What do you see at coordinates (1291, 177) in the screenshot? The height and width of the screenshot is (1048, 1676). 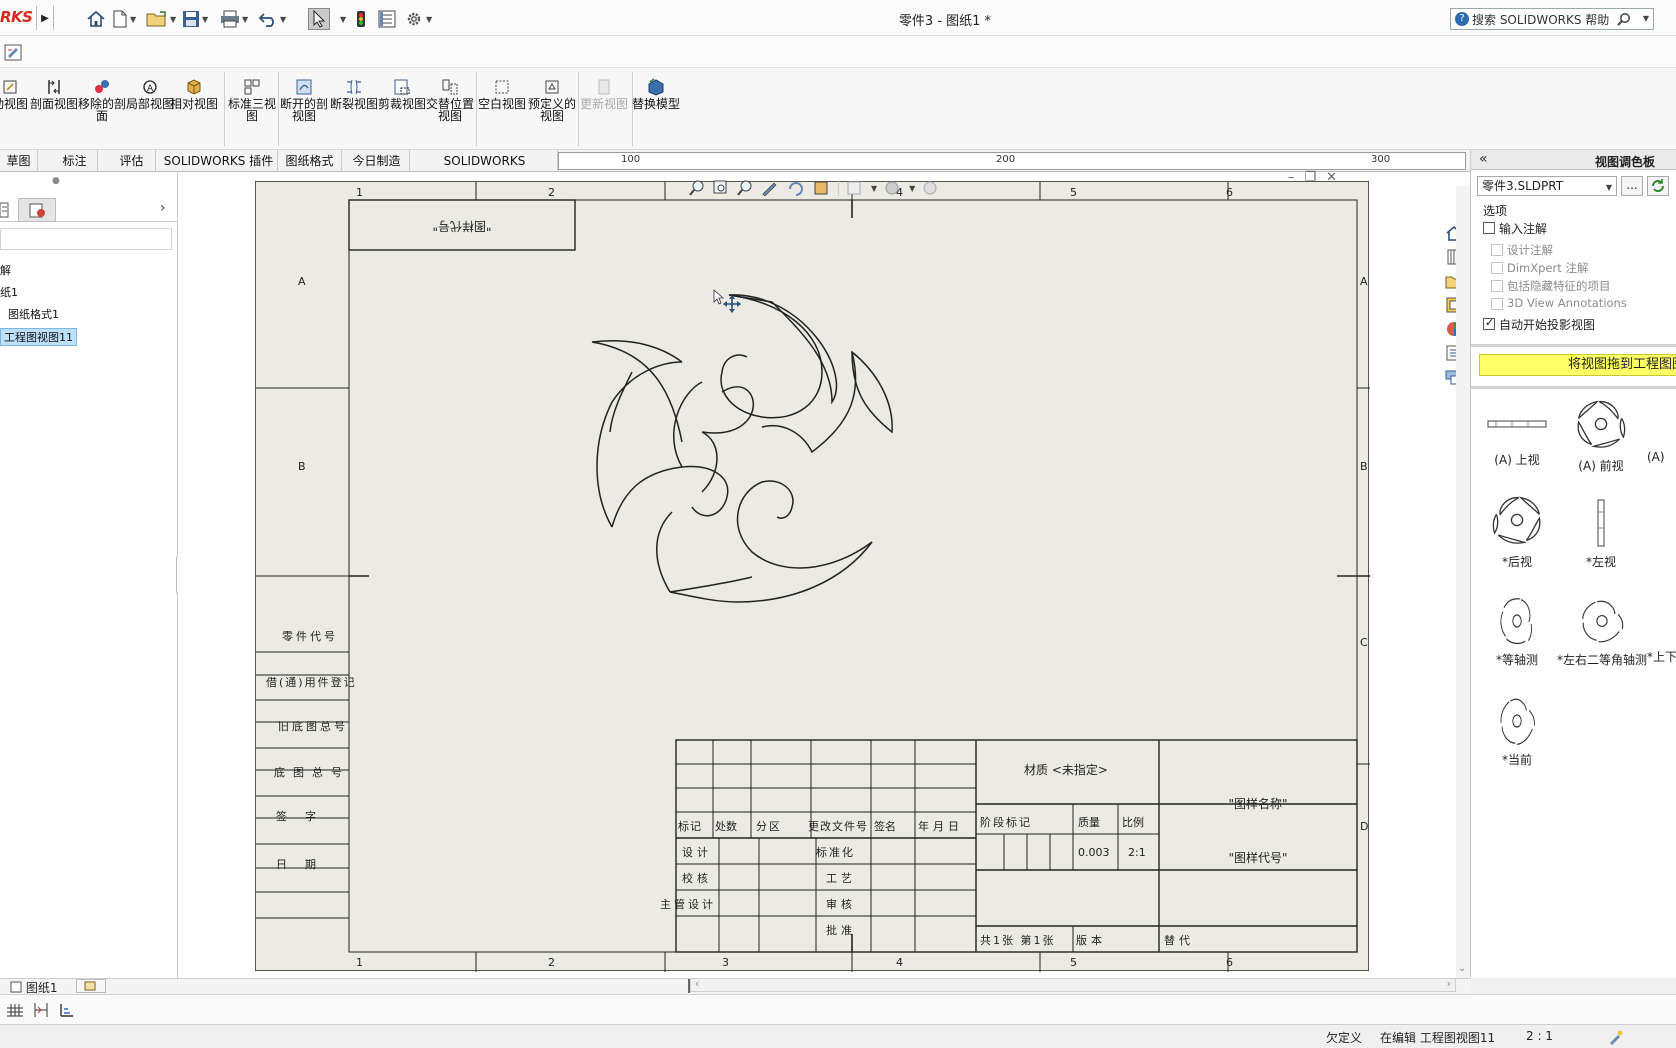 I see `minimize-icon: –` at bounding box center [1291, 177].